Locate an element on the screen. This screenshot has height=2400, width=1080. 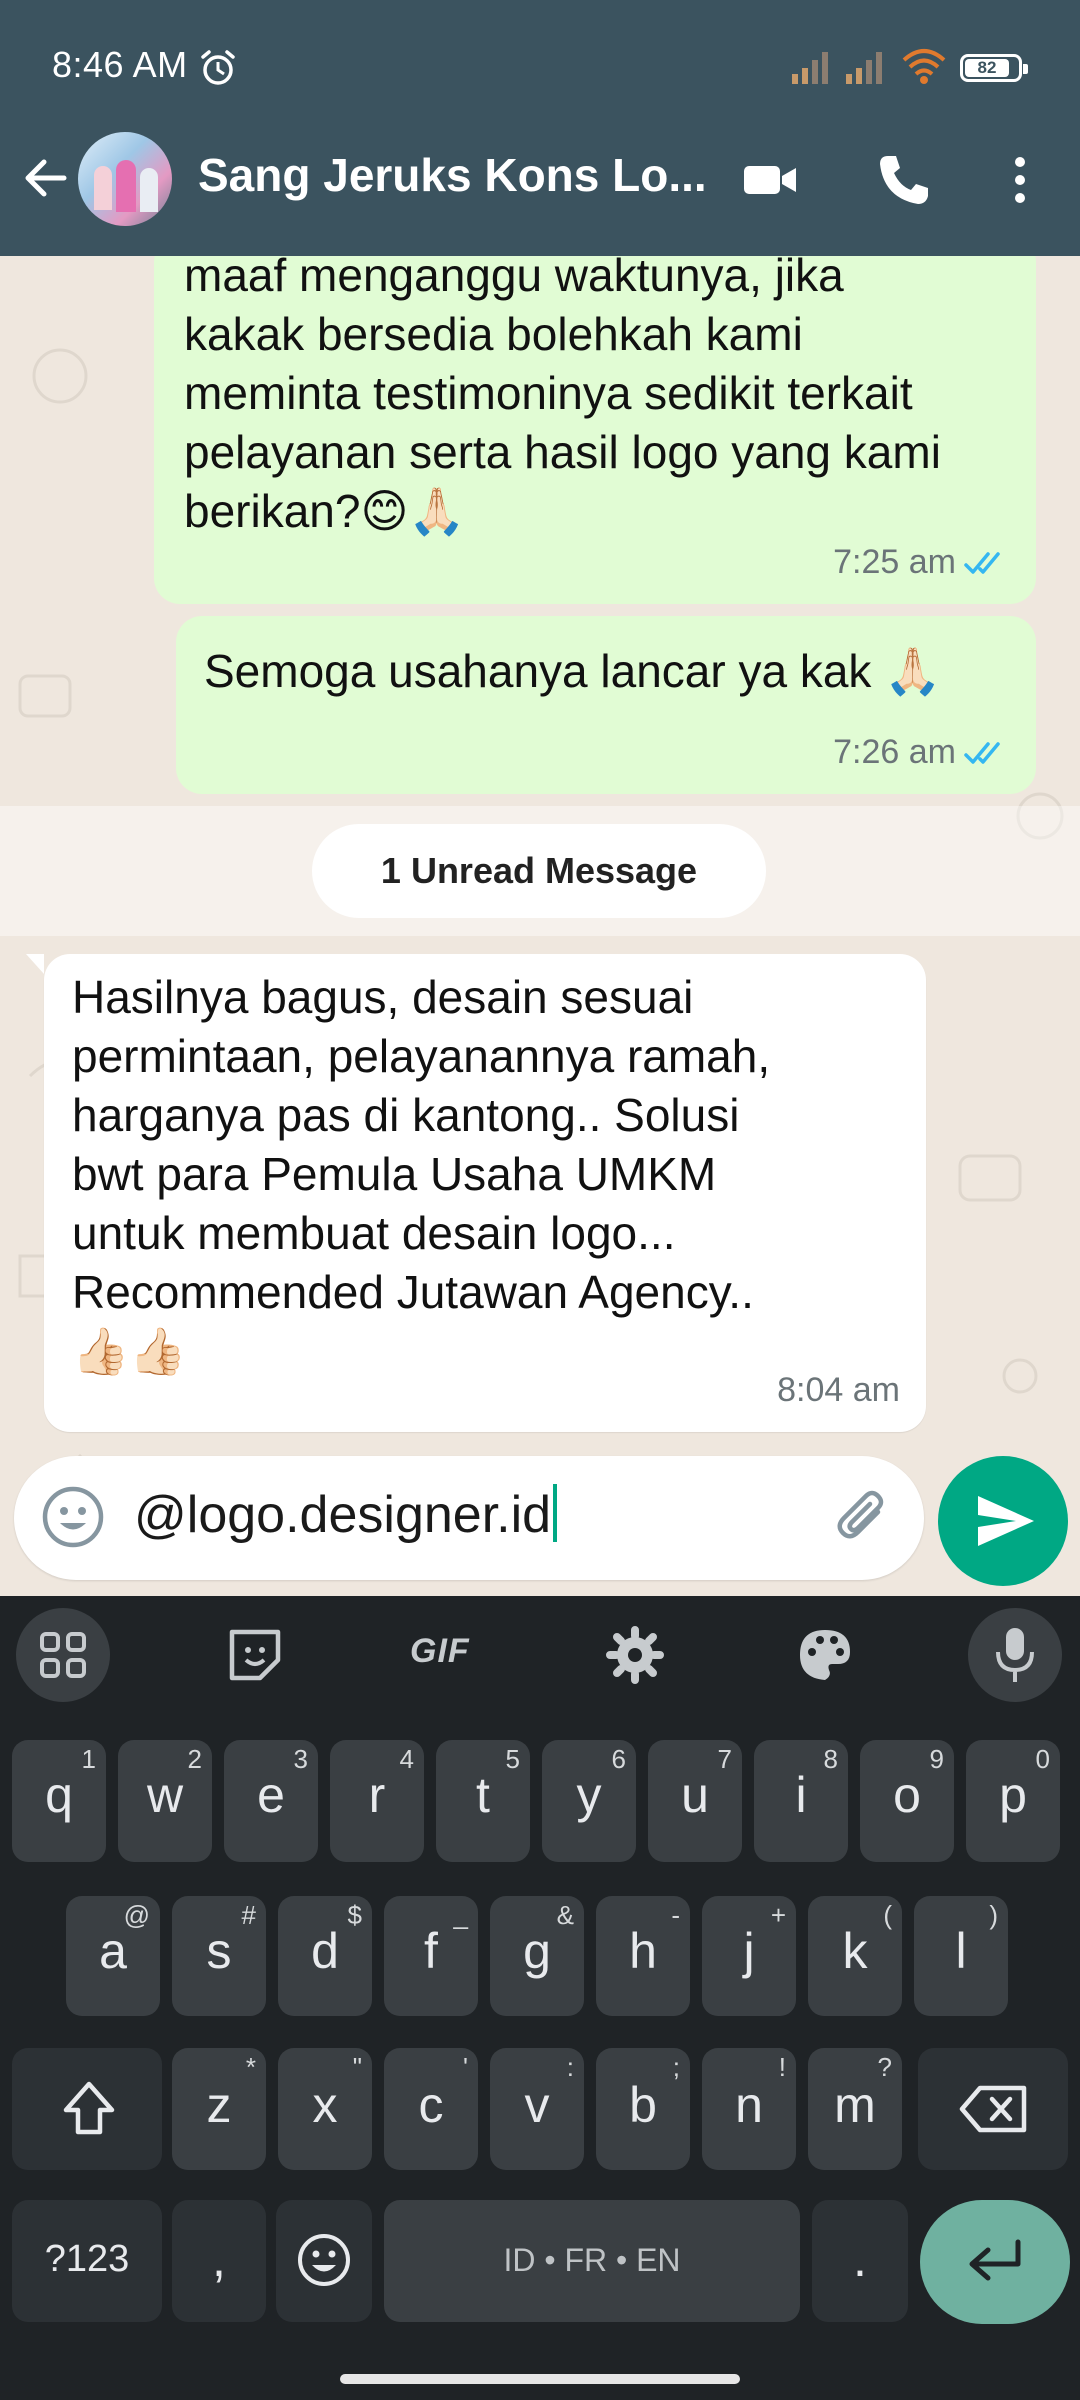
enter-key is located at coordinates (995, 2262).